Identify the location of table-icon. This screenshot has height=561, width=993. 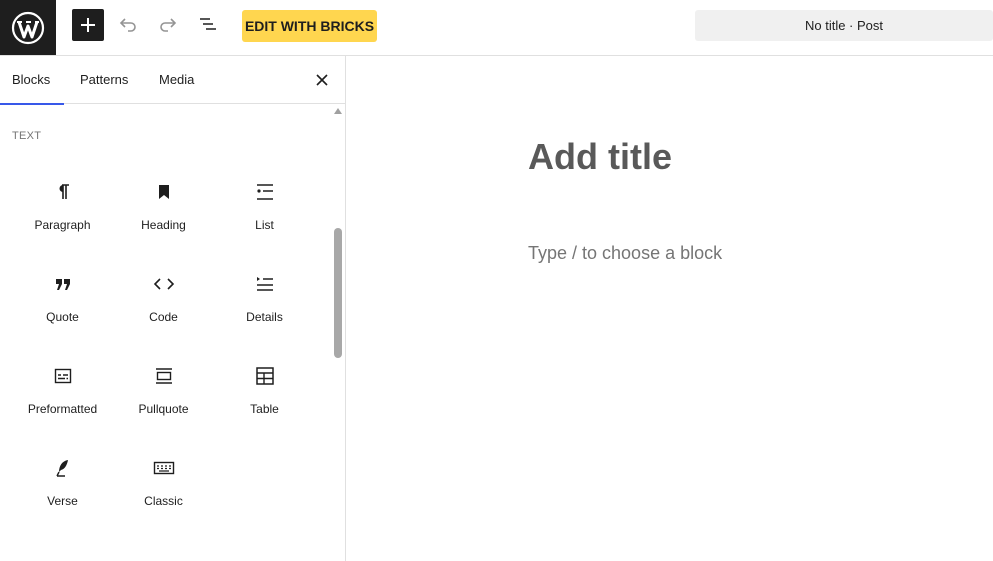
(265, 376).